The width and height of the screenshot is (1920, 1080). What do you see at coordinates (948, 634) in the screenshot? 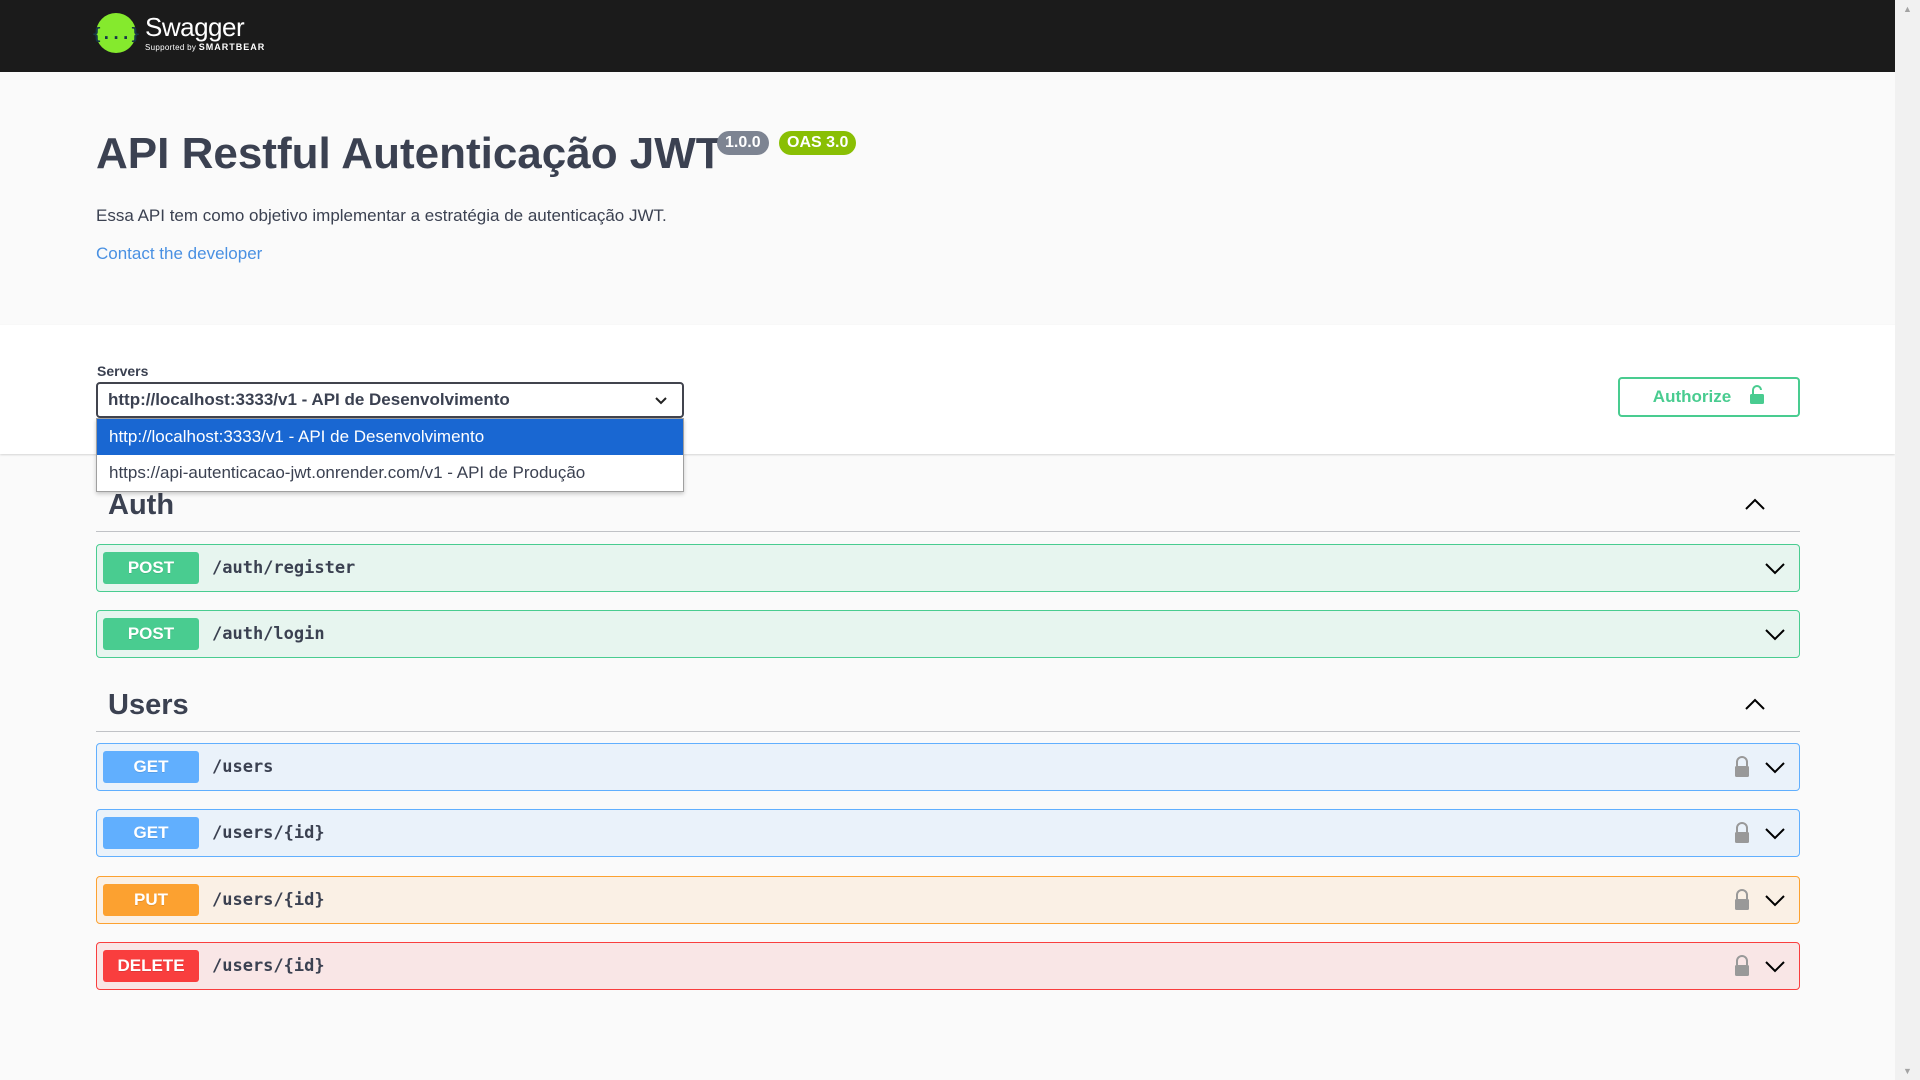
I see `operation-block: POST /auth/login` at bounding box center [948, 634].